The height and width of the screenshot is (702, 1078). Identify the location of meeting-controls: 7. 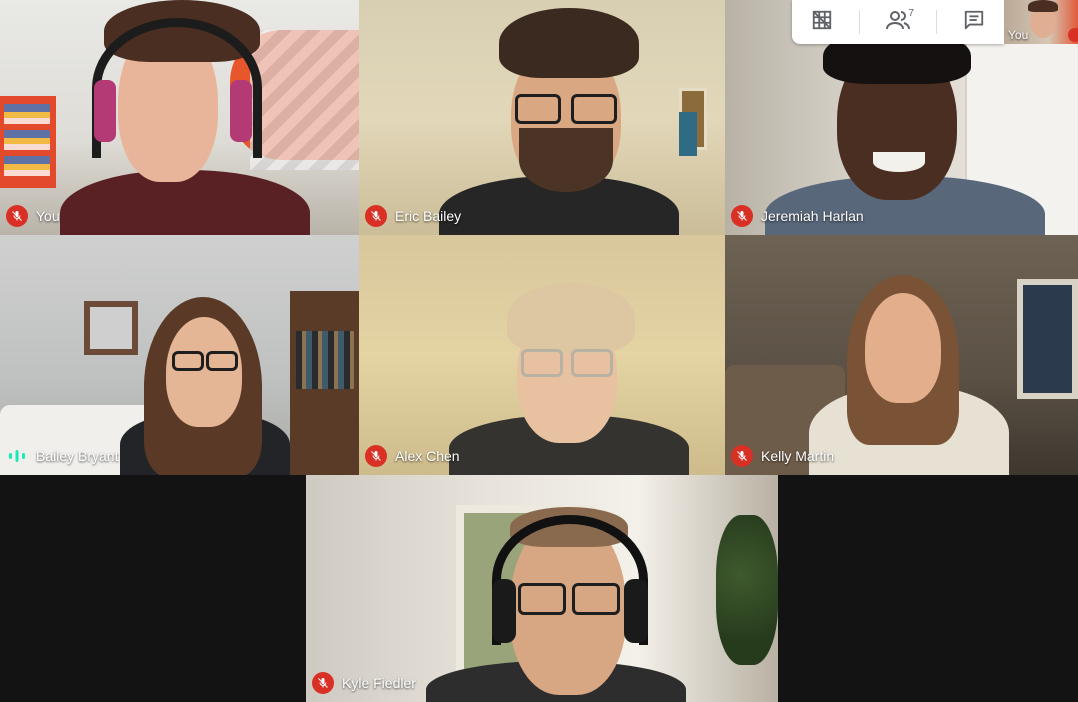
(898, 22).